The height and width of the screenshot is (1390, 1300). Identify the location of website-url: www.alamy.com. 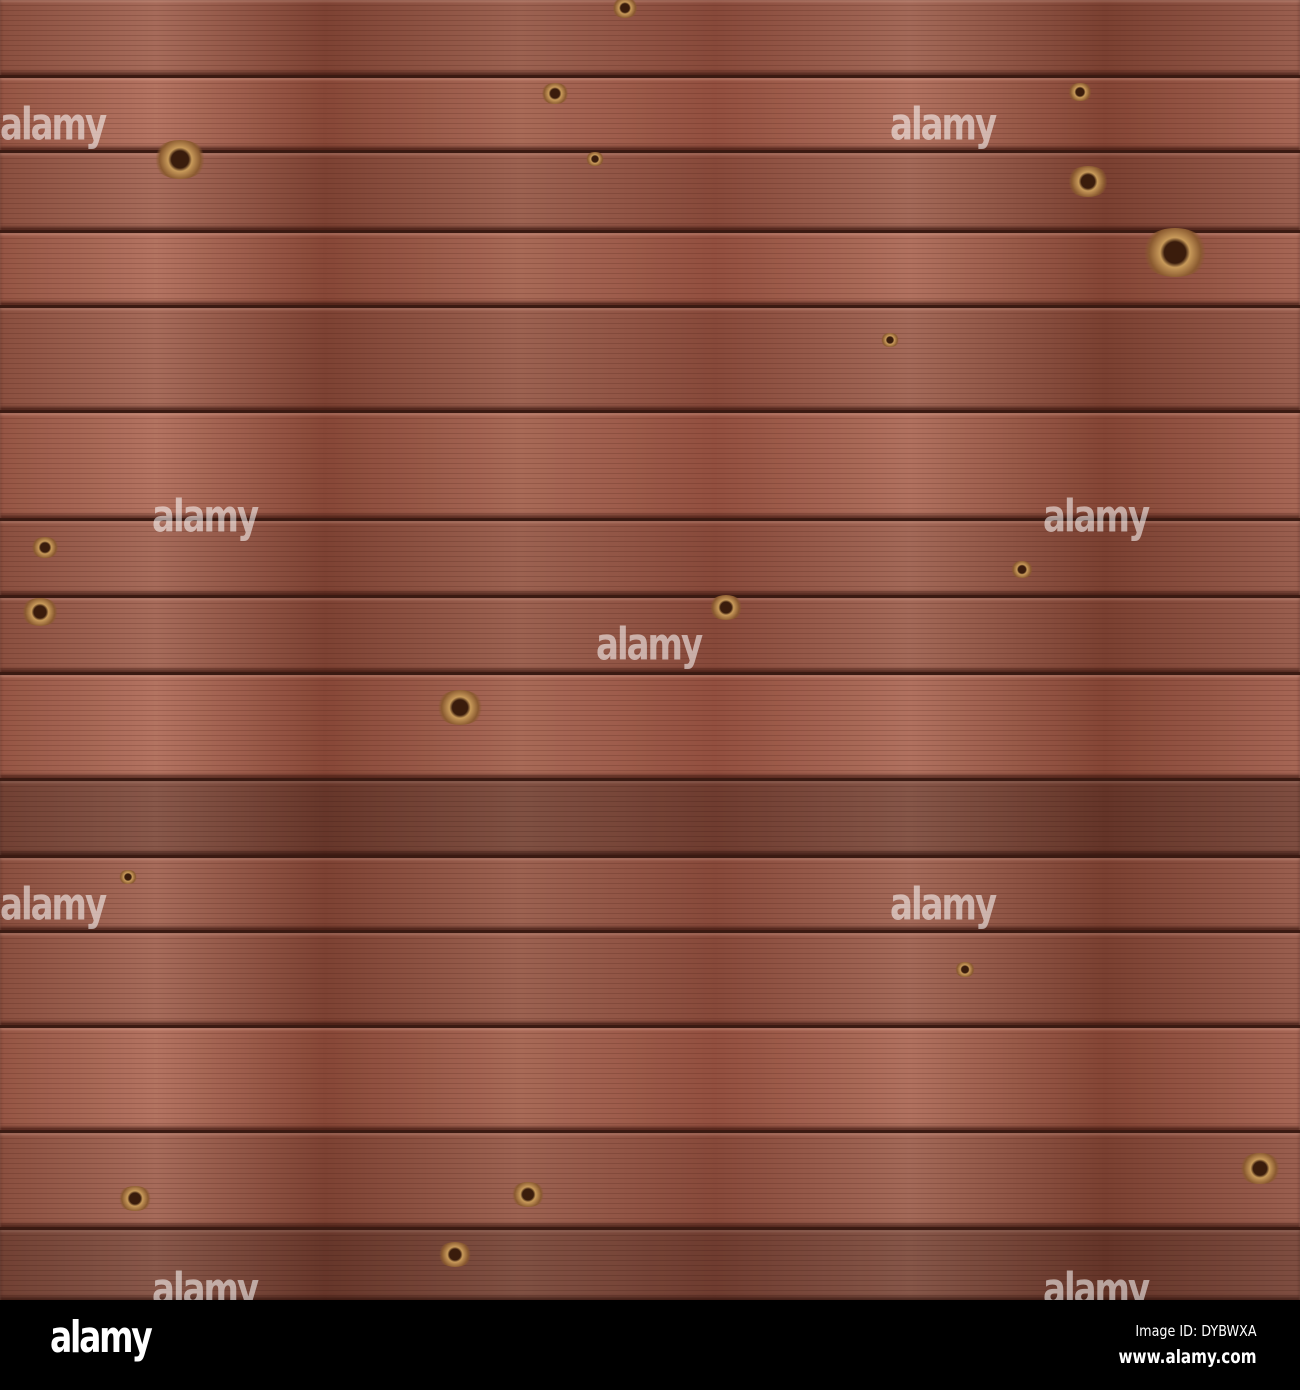
(1187, 1357).